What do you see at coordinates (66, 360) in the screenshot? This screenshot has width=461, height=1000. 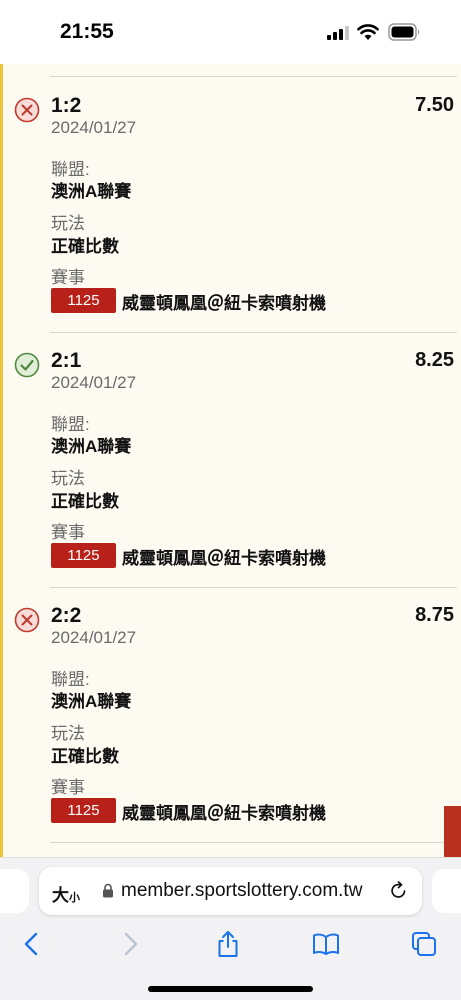 I see `bet-score: 2:1` at bounding box center [66, 360].